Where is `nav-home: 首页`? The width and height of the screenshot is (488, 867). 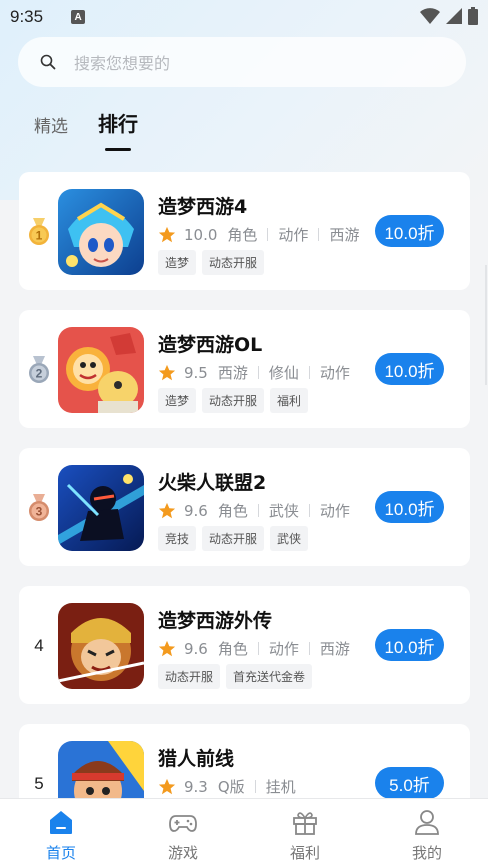
nav-home: 首页 is located at coordinates (61, 833).